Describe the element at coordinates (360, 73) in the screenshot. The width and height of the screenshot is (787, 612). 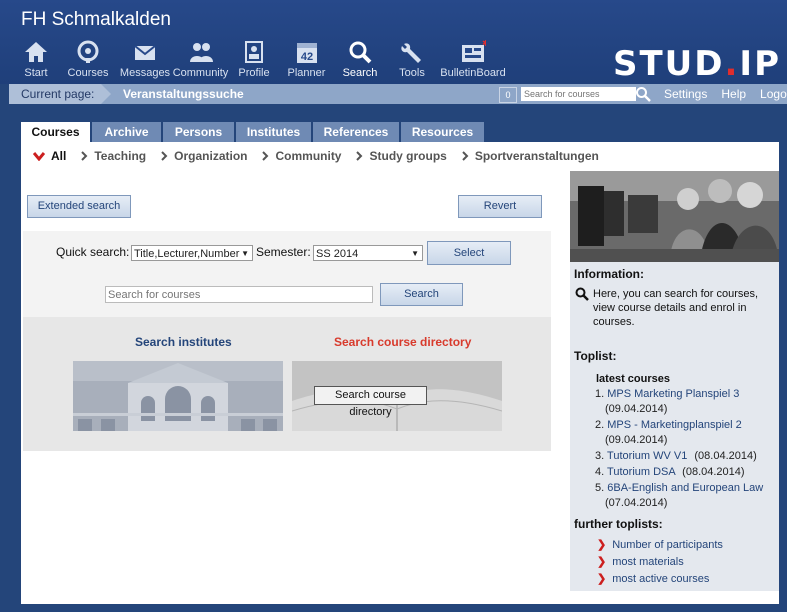
I see `nav-search-label: Search` at that location.